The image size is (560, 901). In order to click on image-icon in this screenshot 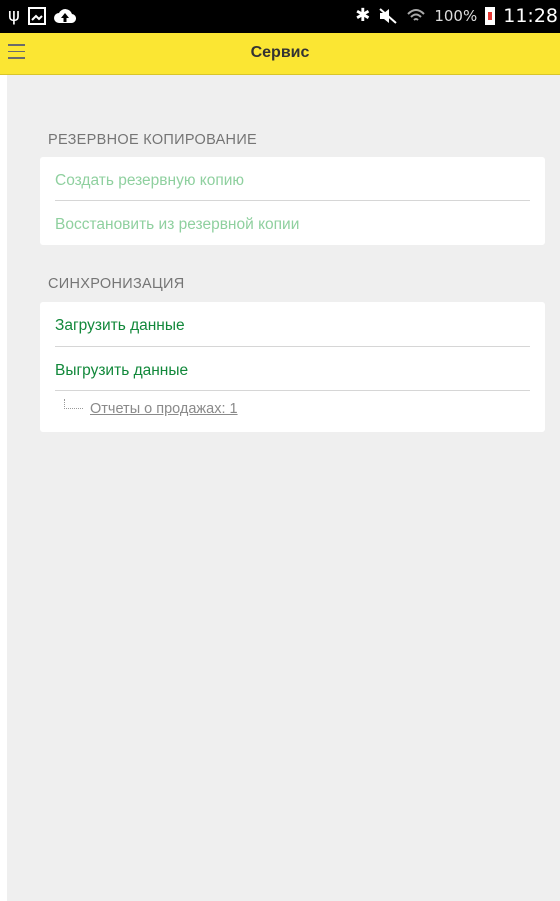, I will do `click(36, 16)`.